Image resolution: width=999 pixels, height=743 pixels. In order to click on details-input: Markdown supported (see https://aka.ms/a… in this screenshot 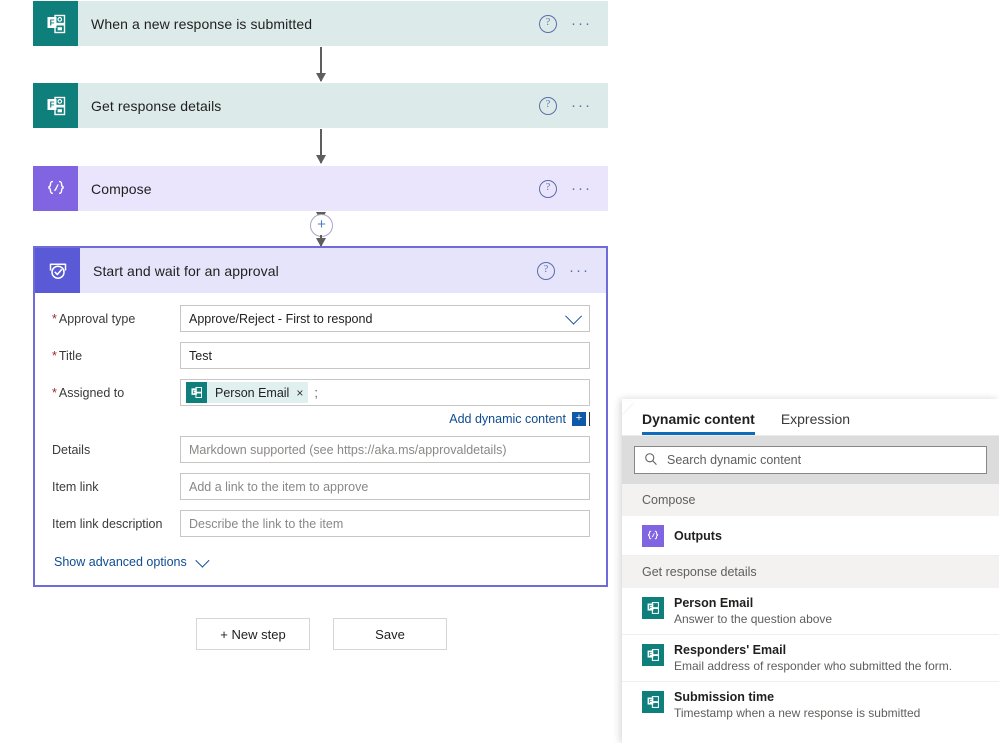, I will do `click(385, 449)`.